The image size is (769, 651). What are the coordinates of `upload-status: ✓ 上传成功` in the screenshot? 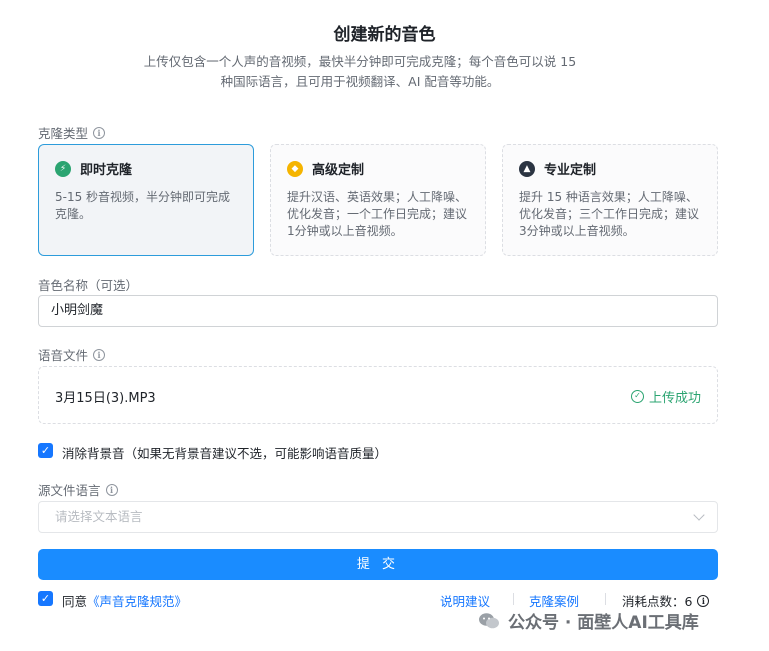 It's located at (665, 396).